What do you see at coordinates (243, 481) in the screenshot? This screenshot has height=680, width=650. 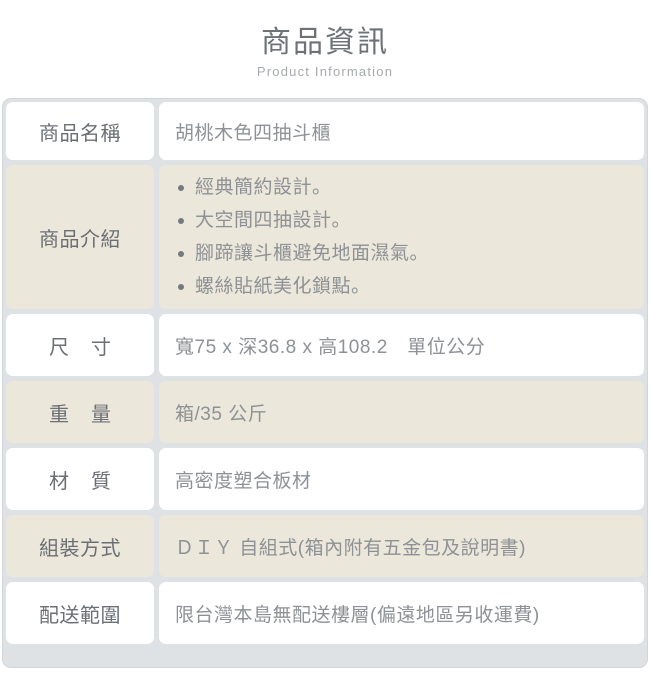 I see `row-value-text: 高密度塑合板材` at bounding box center [243, 481].